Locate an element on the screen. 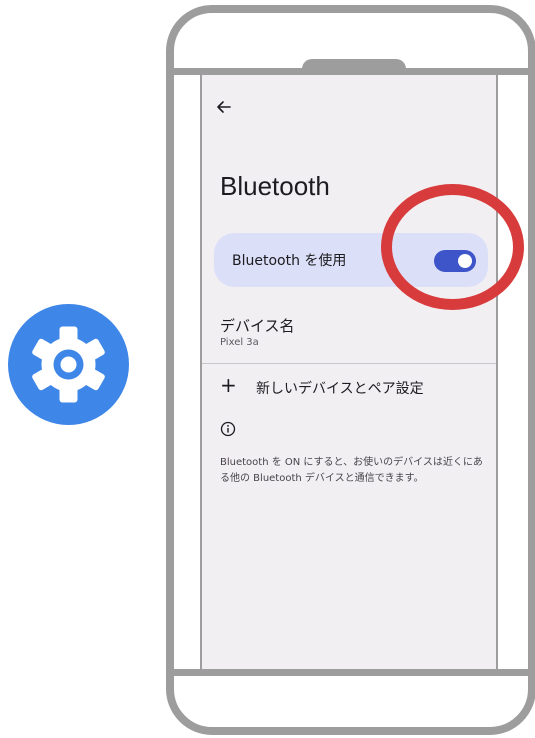 This screenshot has width=535, height=738. plus-icon: + is located at coordinates (228, 385).